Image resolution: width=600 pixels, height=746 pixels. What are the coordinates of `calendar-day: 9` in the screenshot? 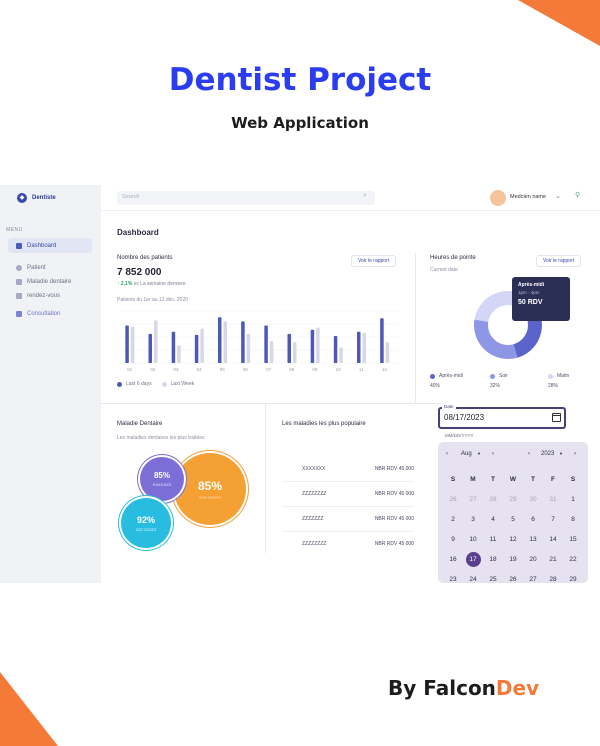 It's located at (453, 539).